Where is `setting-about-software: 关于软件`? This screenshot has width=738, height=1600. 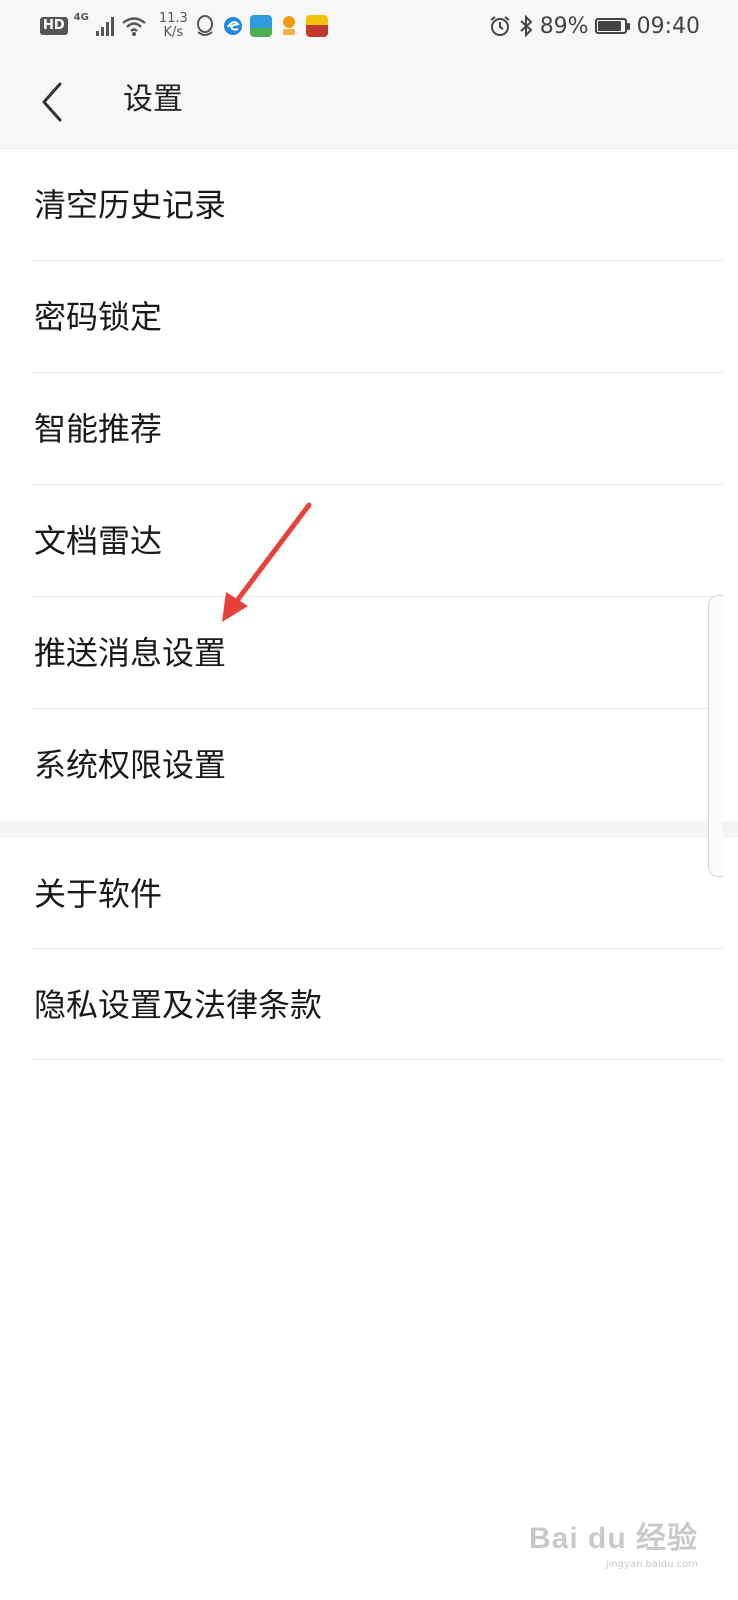
setting-about-software: 关于软件 is located at coordinates (369, 893).